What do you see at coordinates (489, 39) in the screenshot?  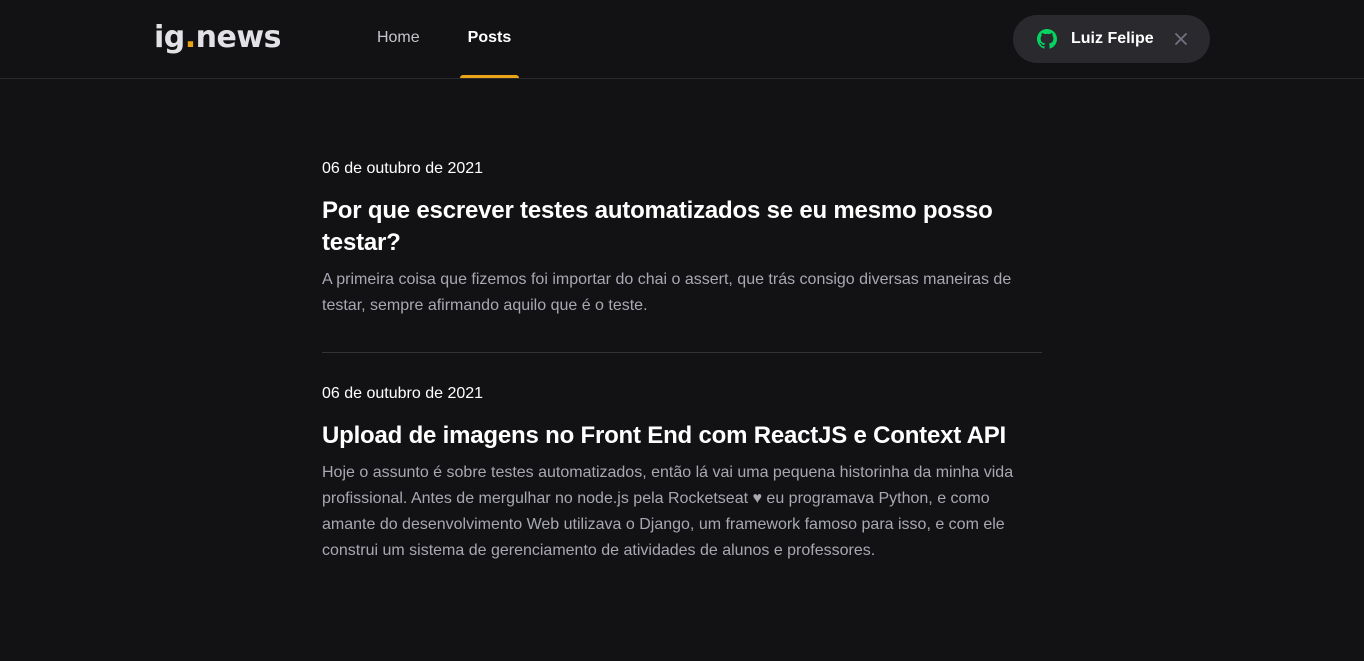 I see `nav-link-posts: Posts` at bounding box center [489, 39].